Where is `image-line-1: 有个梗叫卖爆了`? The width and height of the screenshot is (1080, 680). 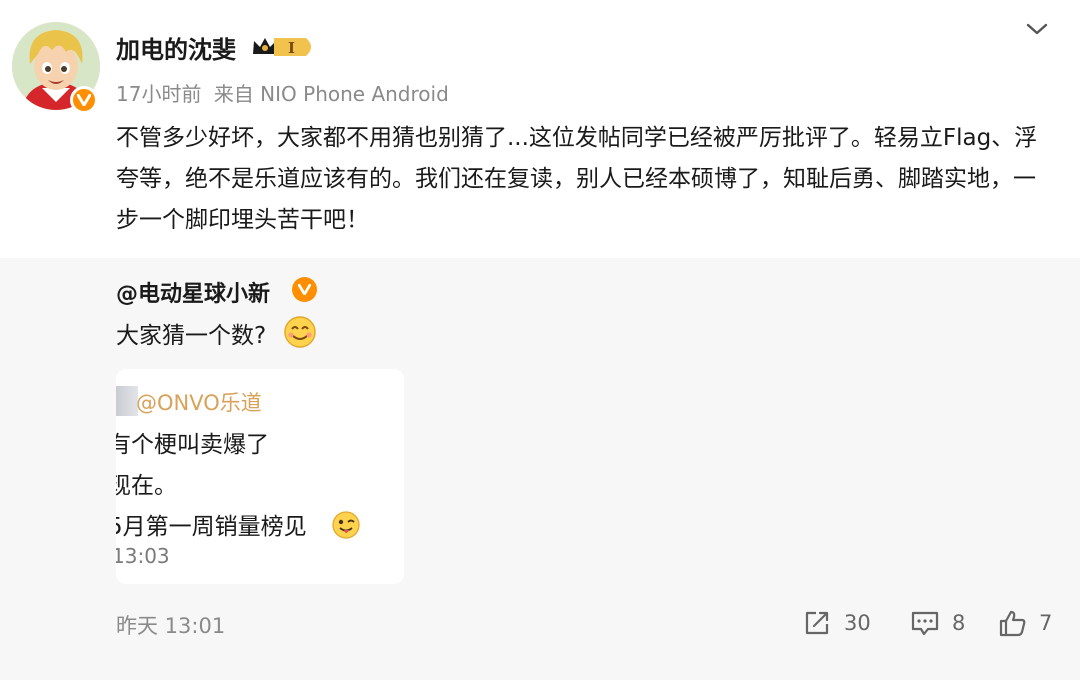
image-line-1: 有个梗叫卖爆了 is located at coordinates (192, 445).